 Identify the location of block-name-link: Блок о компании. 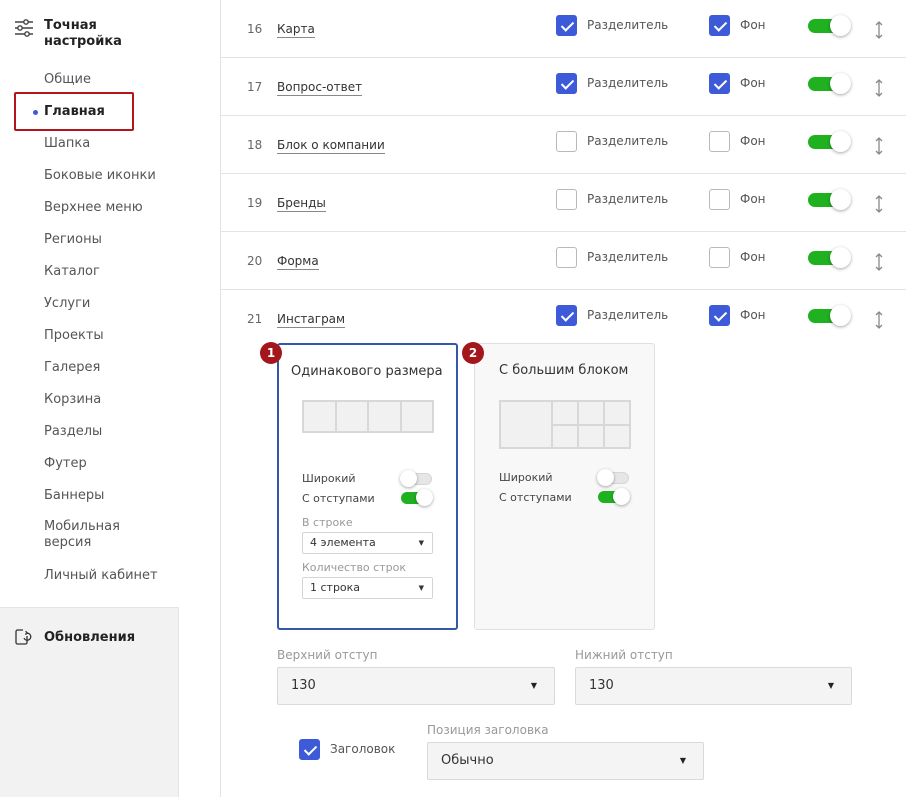
(331, 146).